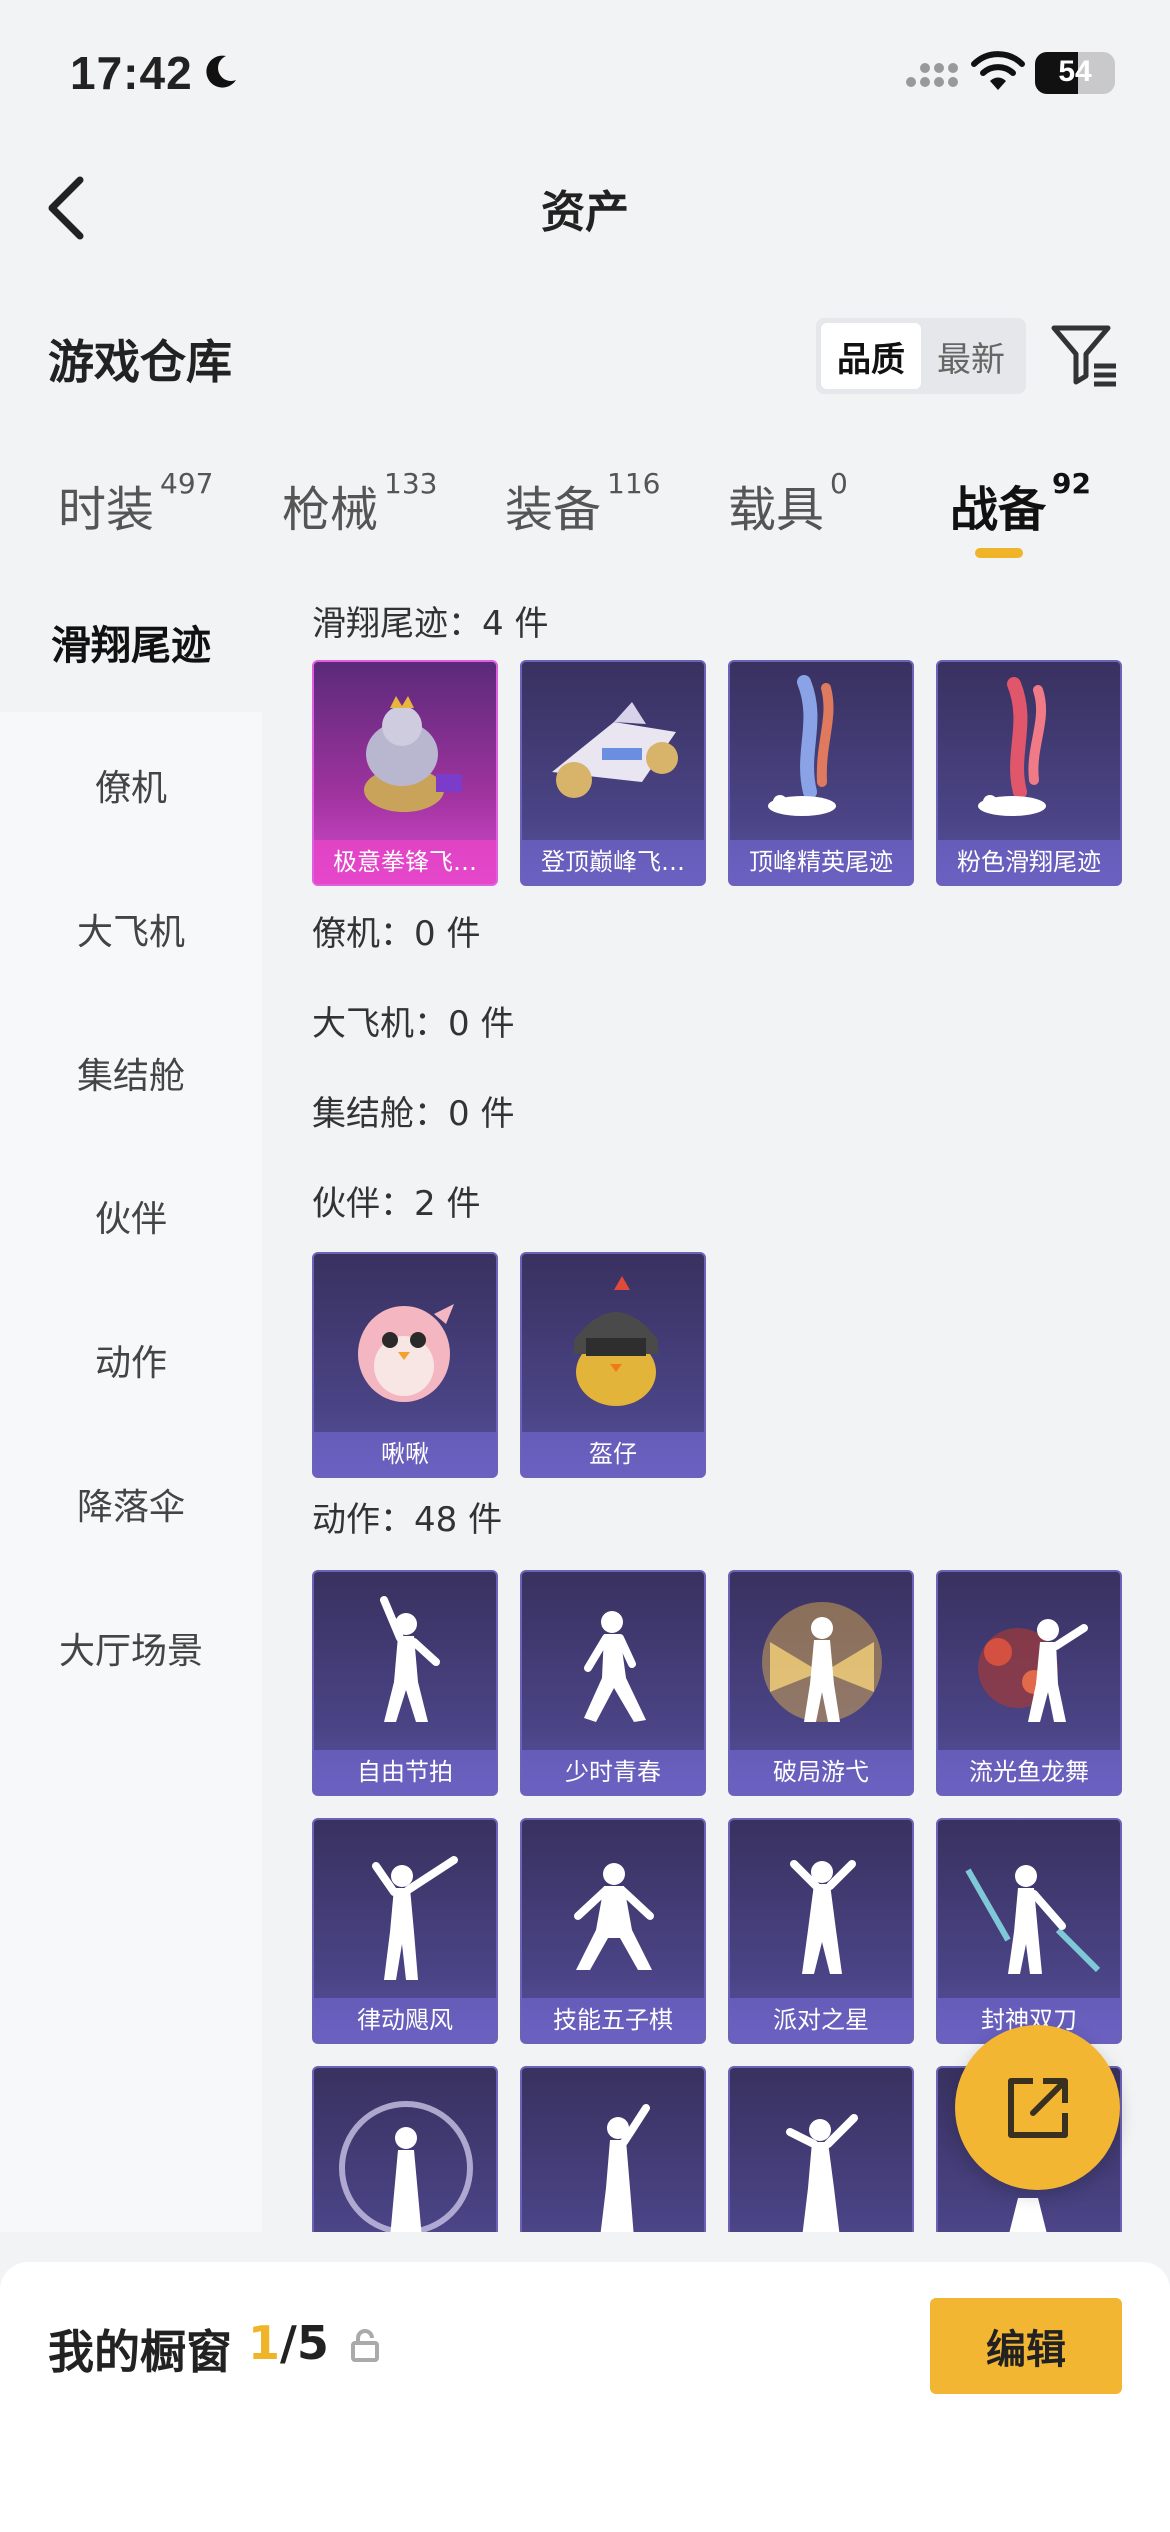  I want to click on tab-label: 时装, so click(106, 510).